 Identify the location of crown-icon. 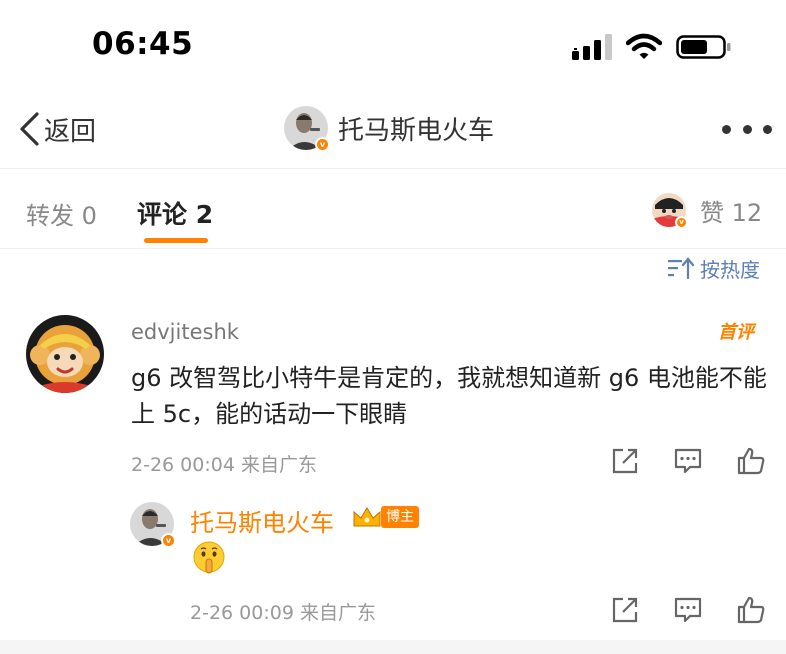
(367, 517).